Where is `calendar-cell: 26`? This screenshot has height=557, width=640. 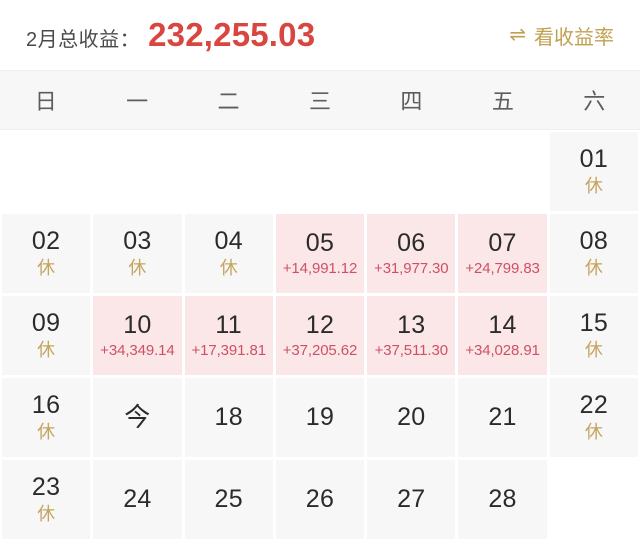
calendar-cell: 26 is located at coordinates (320, 499).